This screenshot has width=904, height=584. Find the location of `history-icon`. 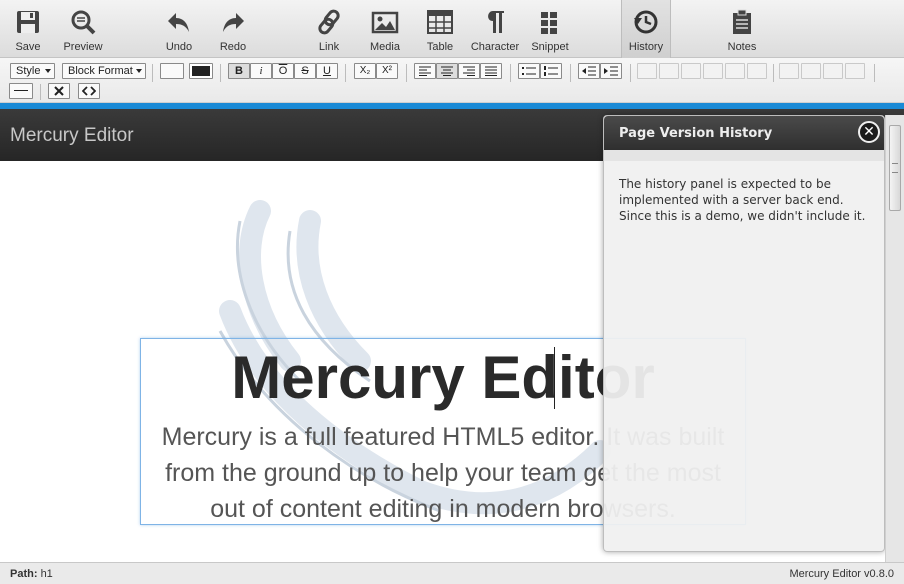

history-icon is located at coordinates (646, 22).